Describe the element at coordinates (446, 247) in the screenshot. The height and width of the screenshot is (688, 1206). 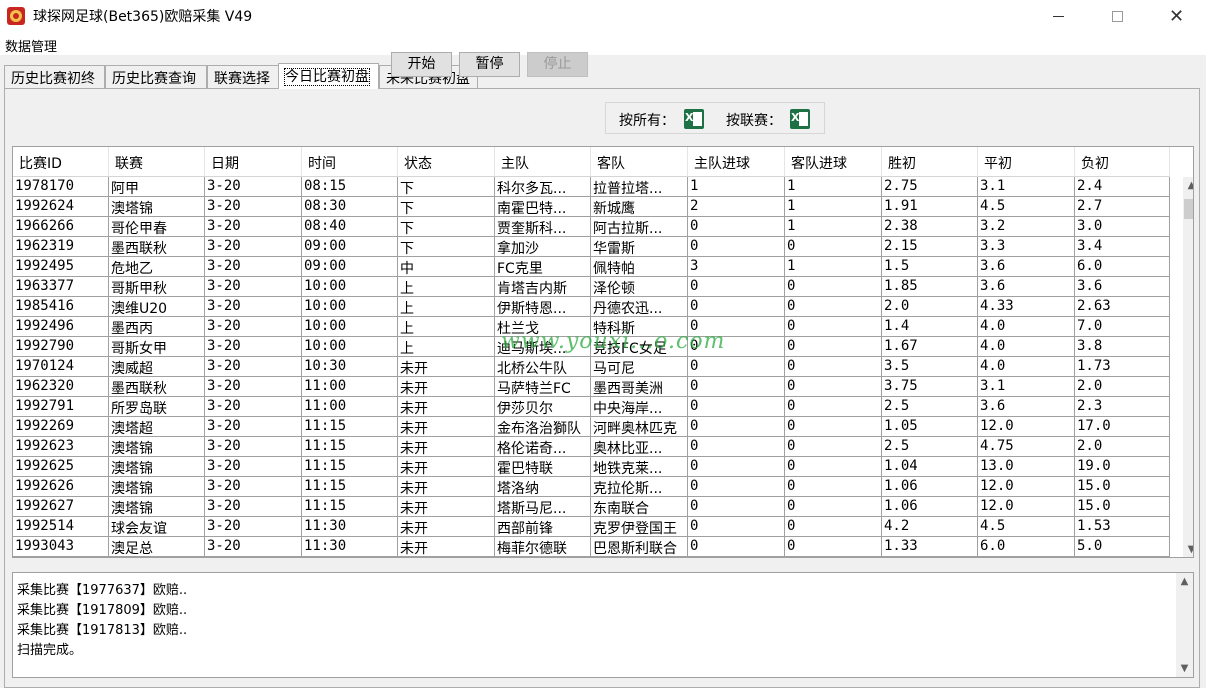
I see `table-cell: 下` at that location.